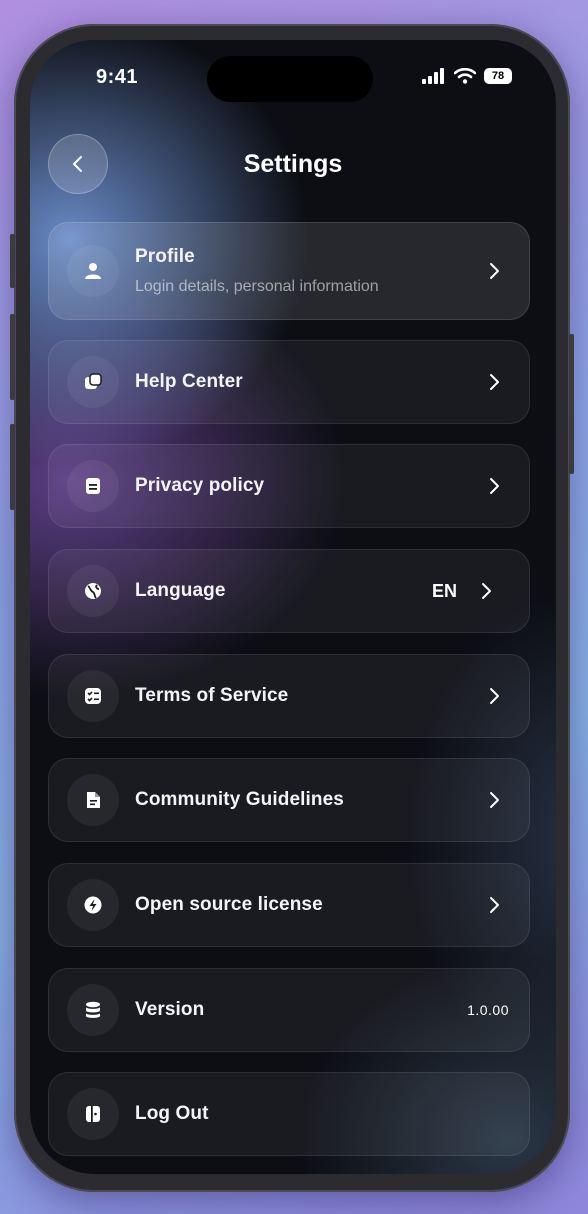 The width and height of the screenshot is (588, 1214). I want to click on version-value: 1.0.00, so click(488, 1010).